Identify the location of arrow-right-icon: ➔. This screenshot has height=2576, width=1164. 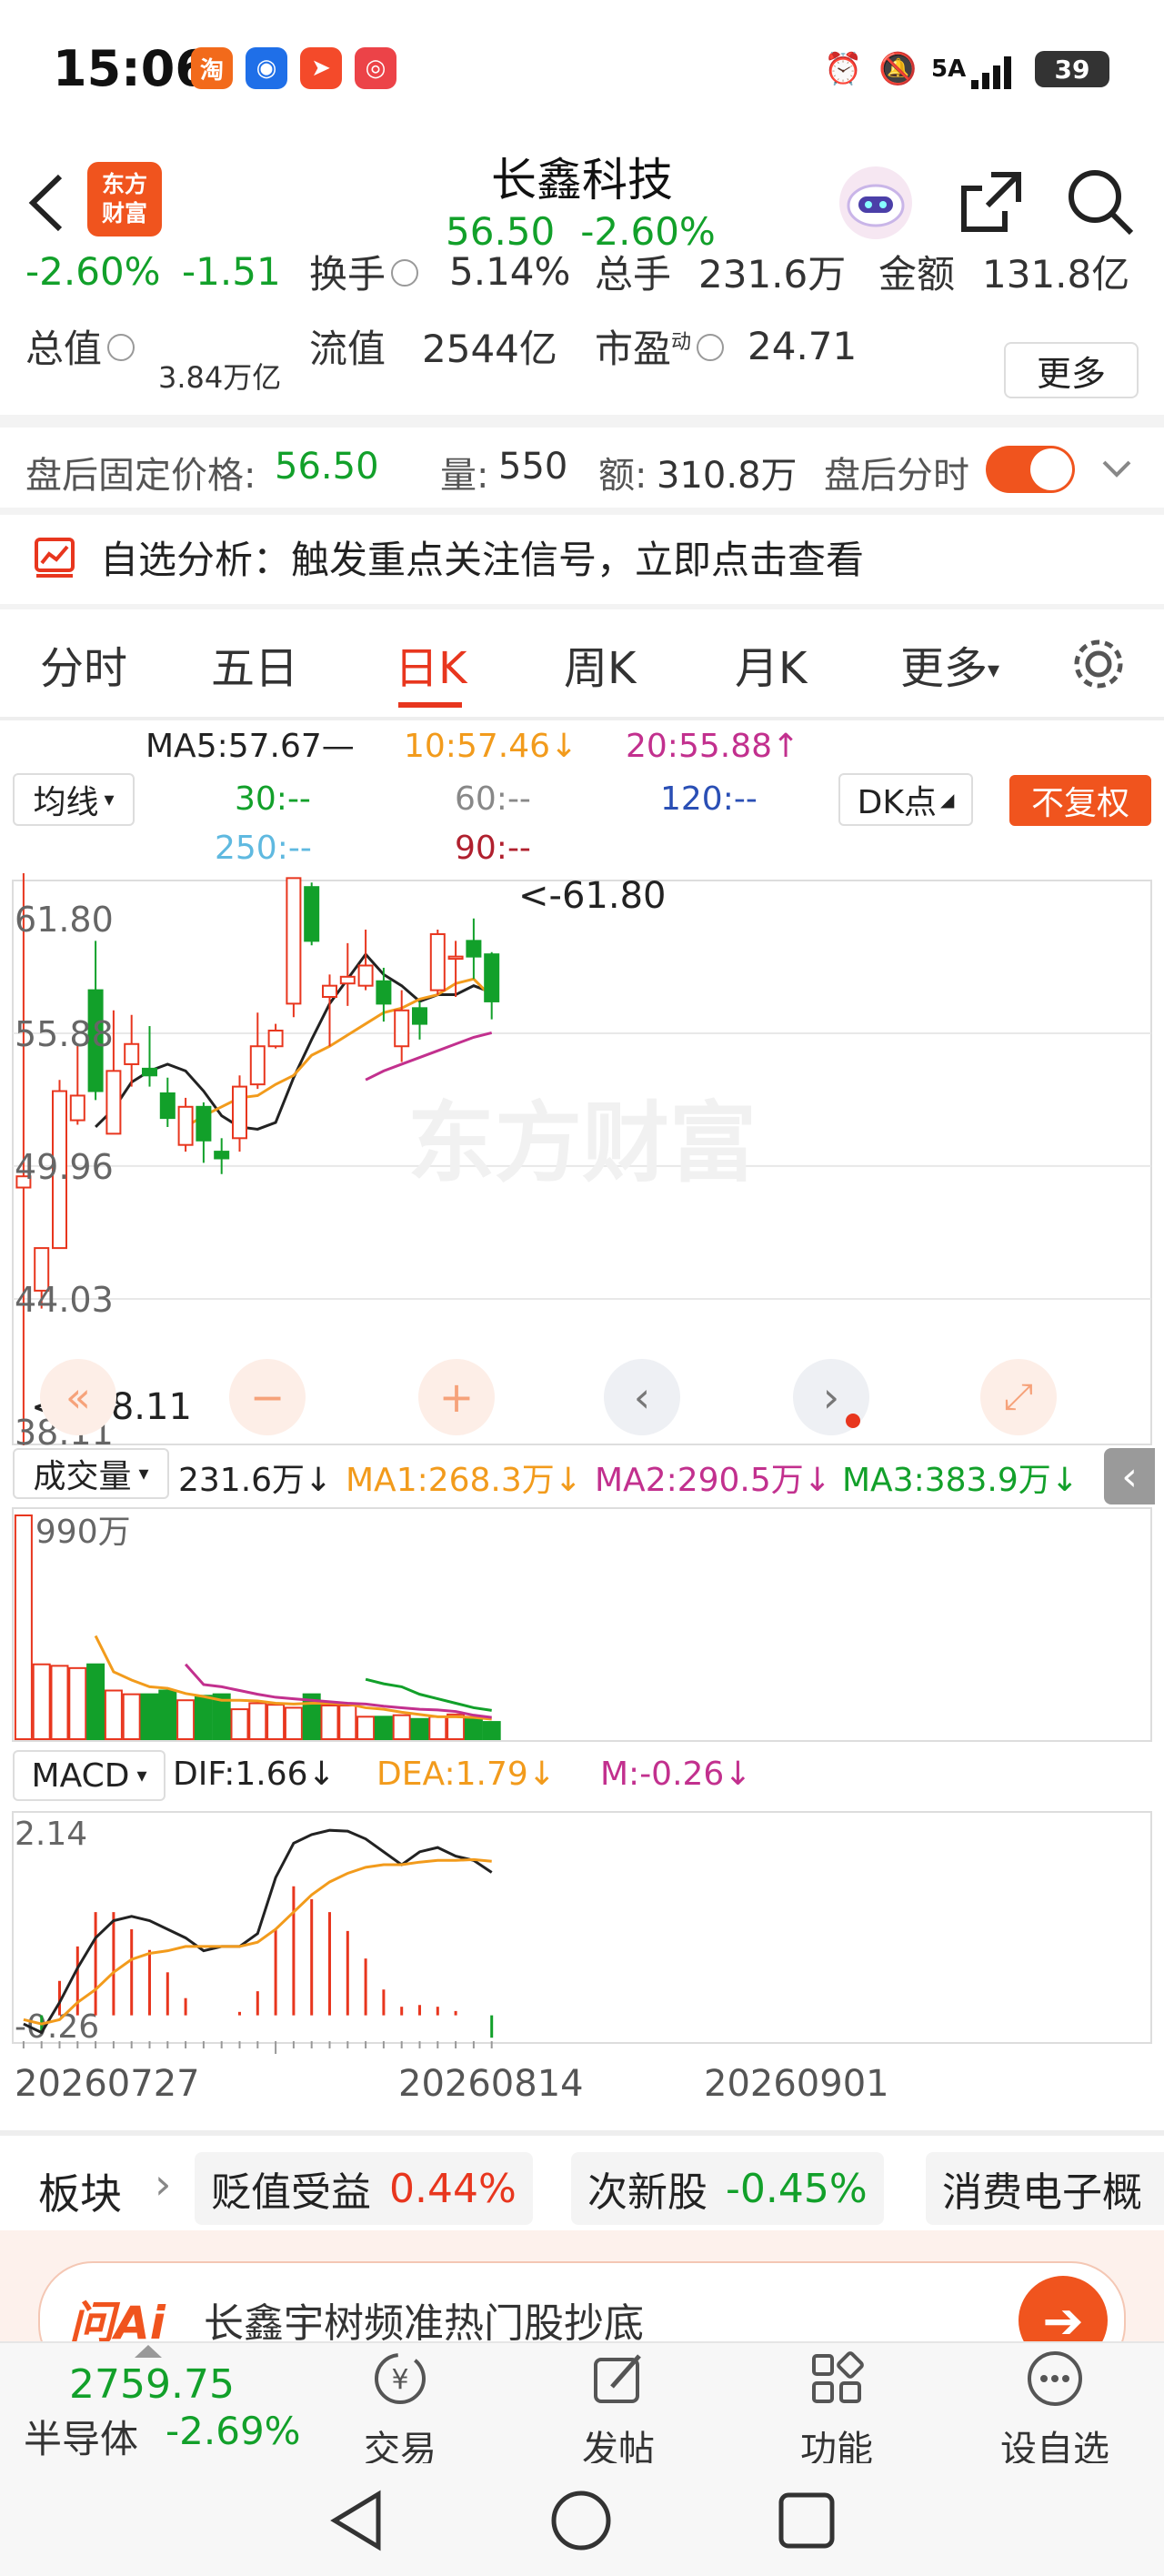
(1063, 2309).